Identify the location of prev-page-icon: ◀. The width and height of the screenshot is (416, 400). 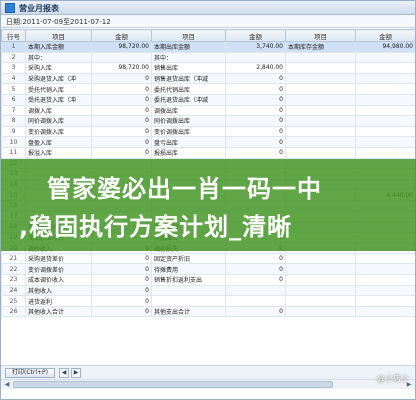
(64, 373).